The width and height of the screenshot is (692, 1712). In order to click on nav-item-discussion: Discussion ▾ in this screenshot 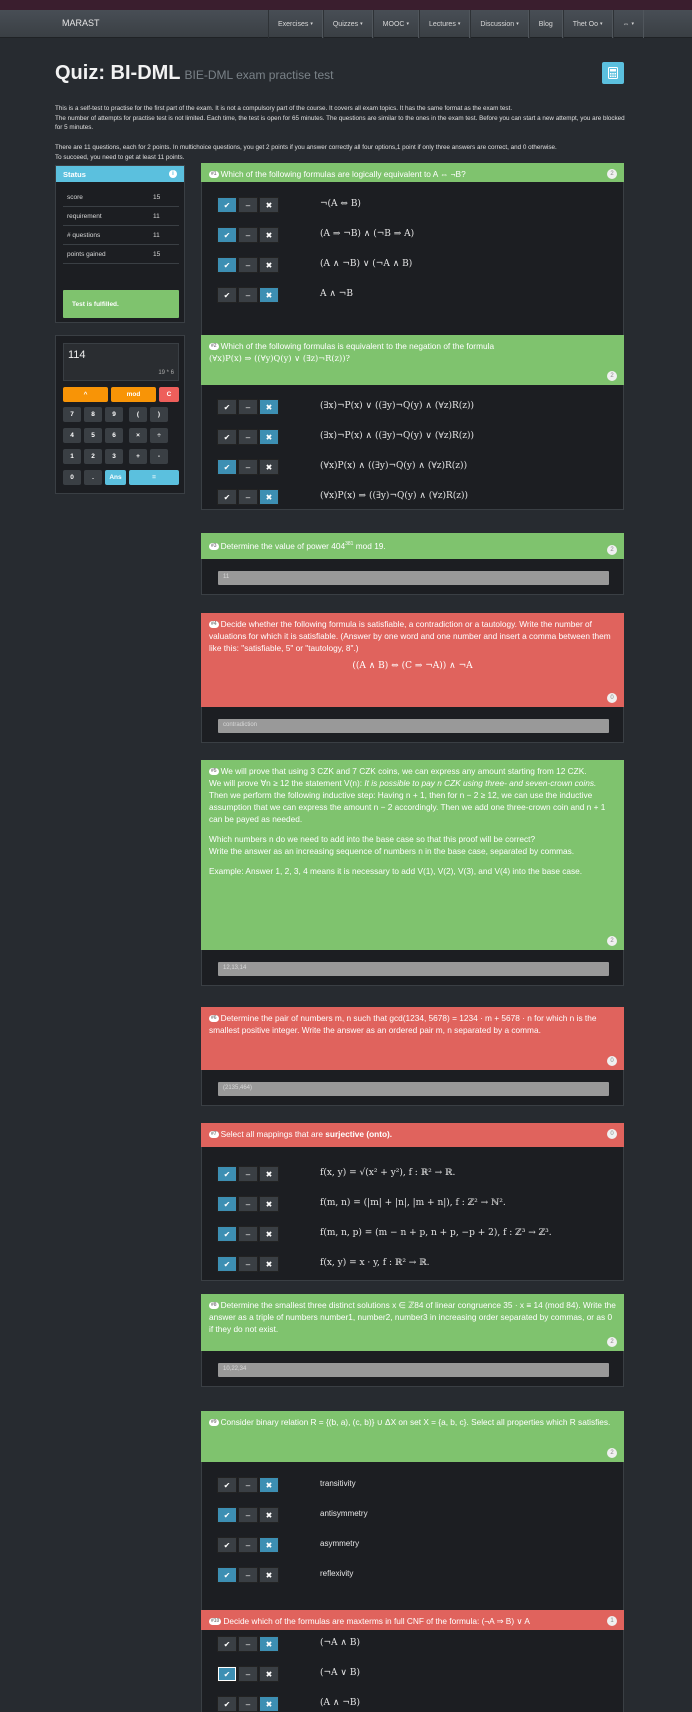, I will do `click(499, 24)`.